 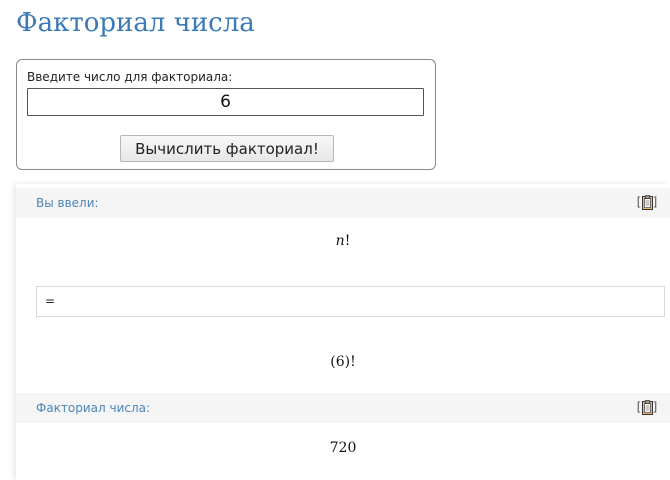 What do you see at coordinates (227, 148) in the screenshot?
I see `calculate-factorial-button: Вычислить факториал!` at bounding box center [227, 148].